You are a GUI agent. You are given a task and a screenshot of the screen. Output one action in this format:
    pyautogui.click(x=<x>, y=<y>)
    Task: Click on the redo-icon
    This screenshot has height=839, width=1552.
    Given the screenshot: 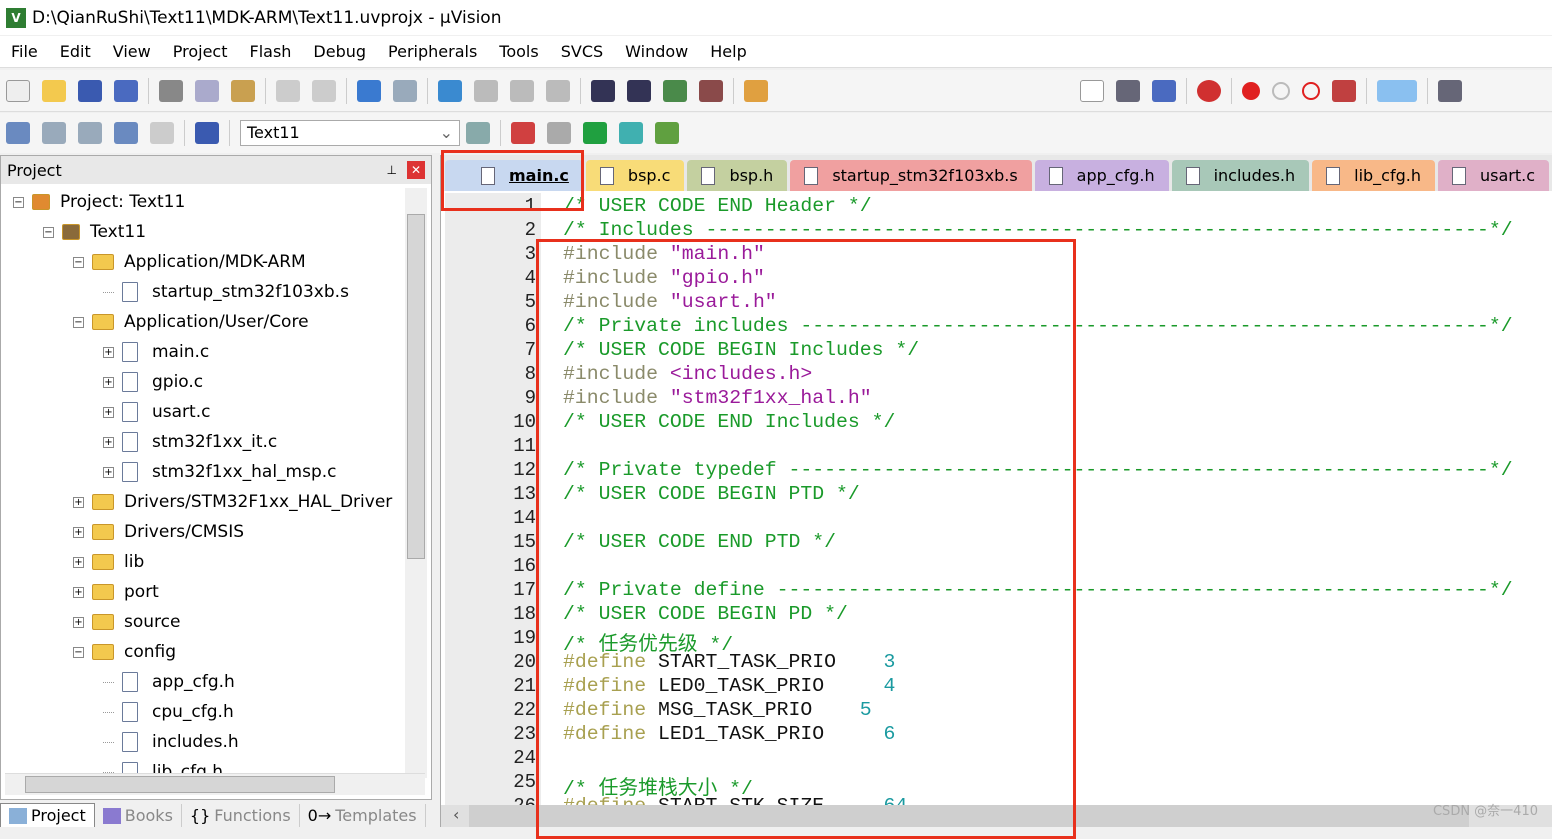 What is the action you would take?
    pyautogui.click(x=324, y=90)
    